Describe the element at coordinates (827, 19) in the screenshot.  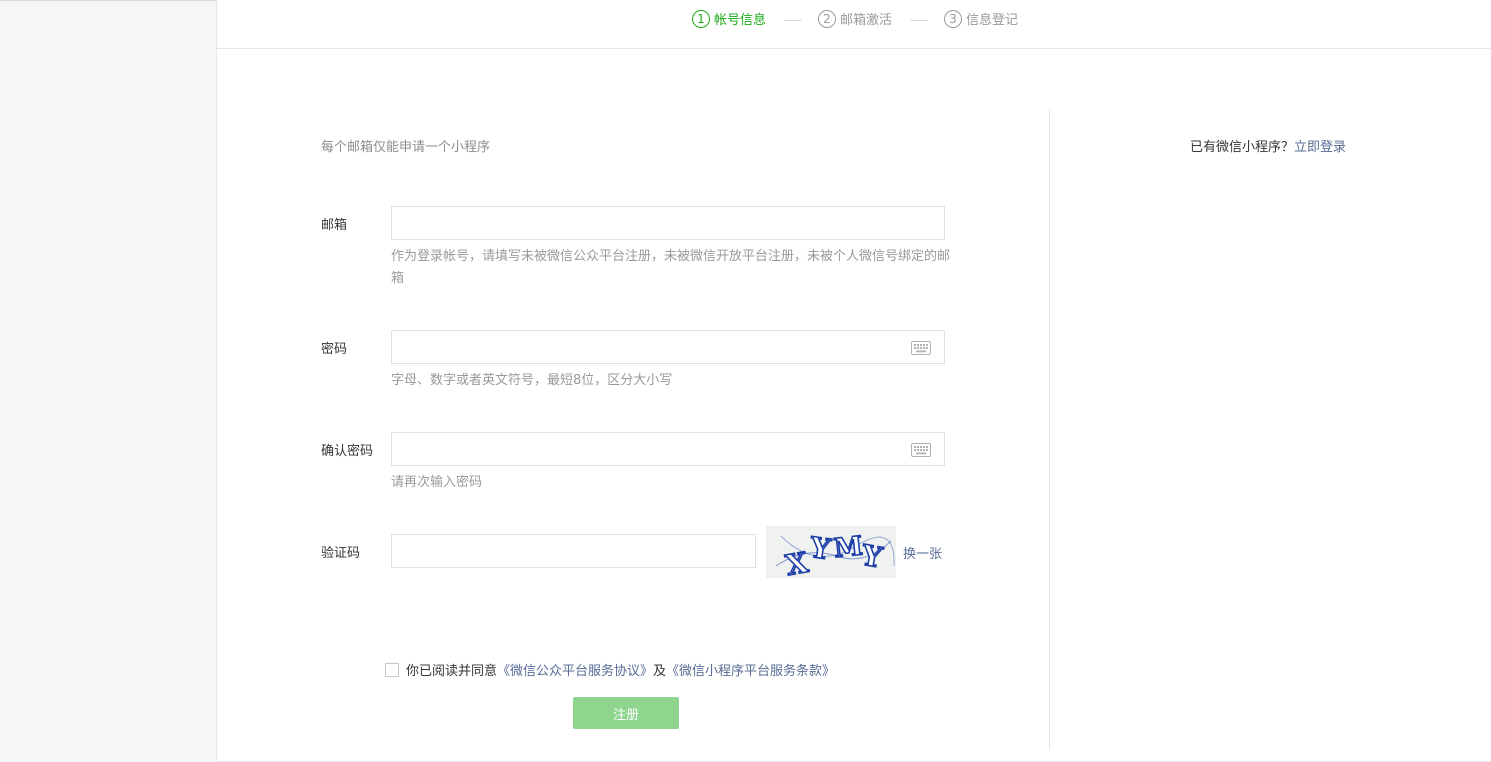
I see `step-number-2: 2` at that location.